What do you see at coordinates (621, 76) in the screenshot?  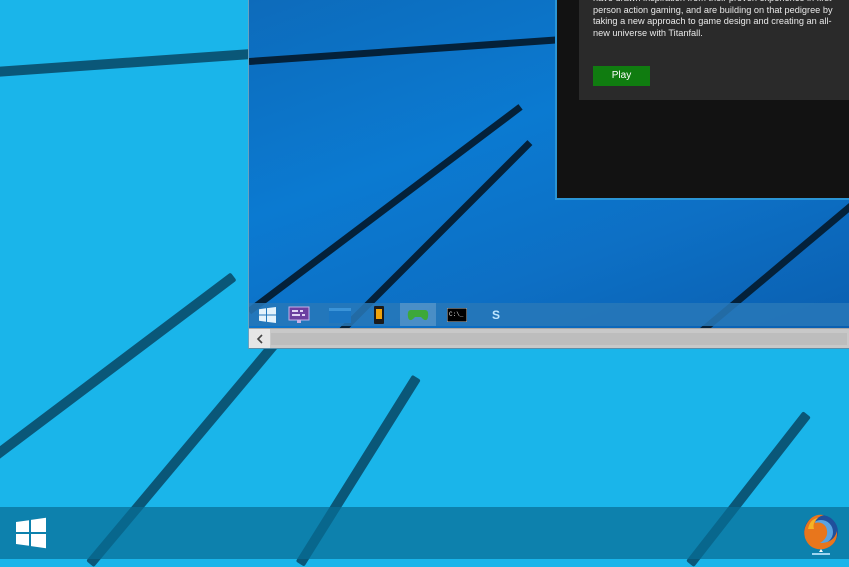 I see `play-button: Play` at bounding box center [621, 76].